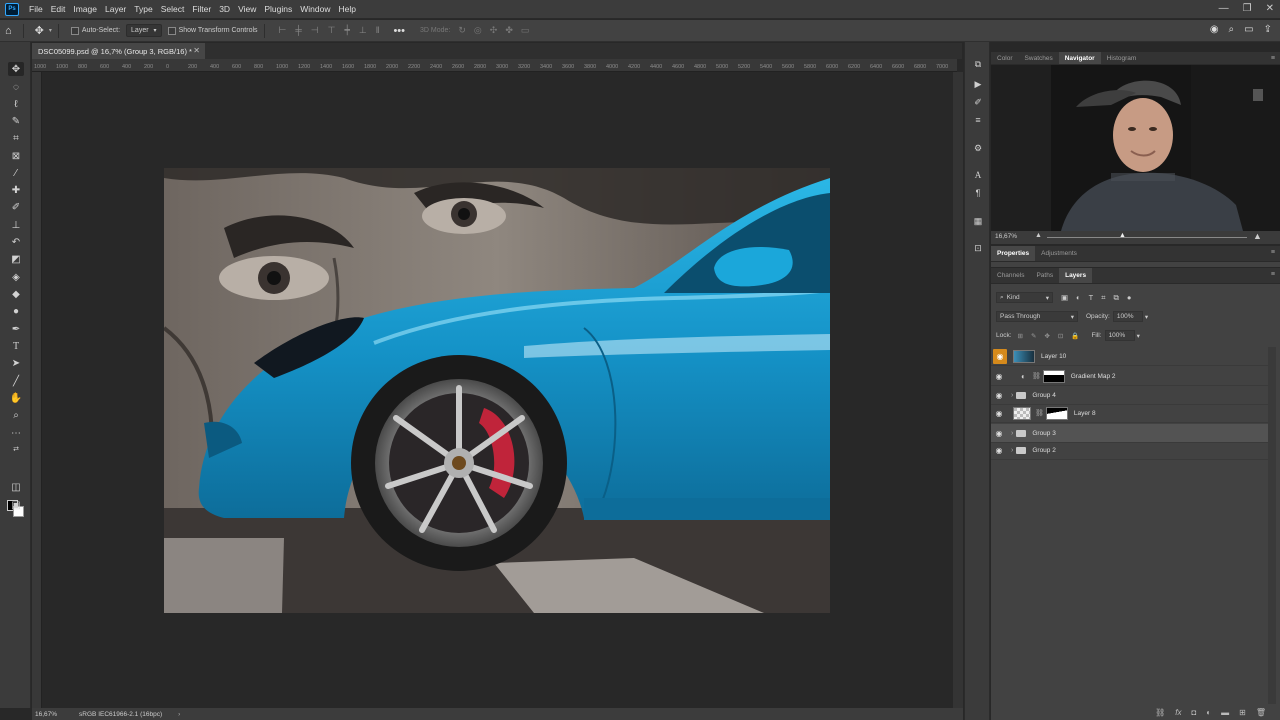 The image size is (1280, 720). What do you see at coordinates (1005, 58) in the screenshot?
I see `tab-color: Color` at bounding box center [1005, 58].